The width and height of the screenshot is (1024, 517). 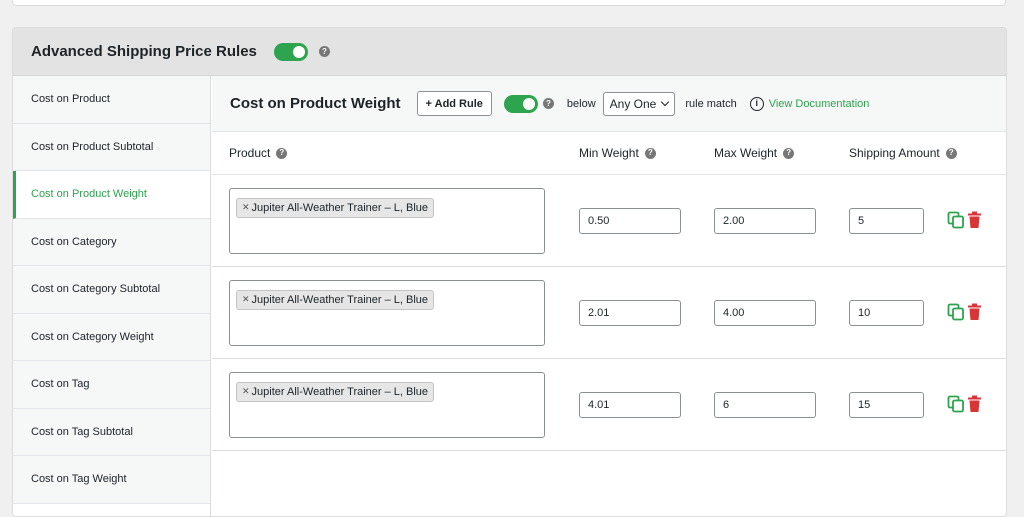 I want to click on view-documentation-link: View Documentation, so click(x=819, y=104).